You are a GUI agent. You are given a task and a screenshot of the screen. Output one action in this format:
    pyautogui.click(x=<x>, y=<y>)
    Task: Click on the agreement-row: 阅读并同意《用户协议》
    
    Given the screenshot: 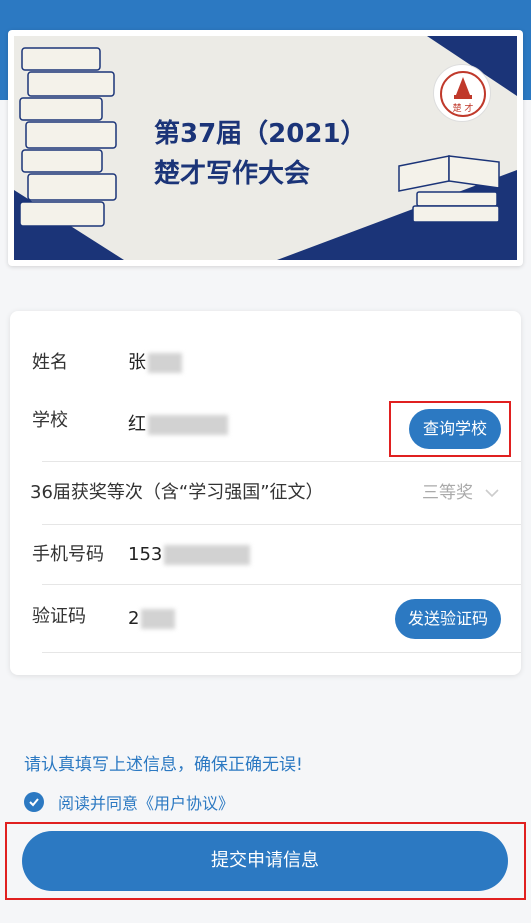 What is the action you would take?
    pyautogui.click(x=129, y=802)
    